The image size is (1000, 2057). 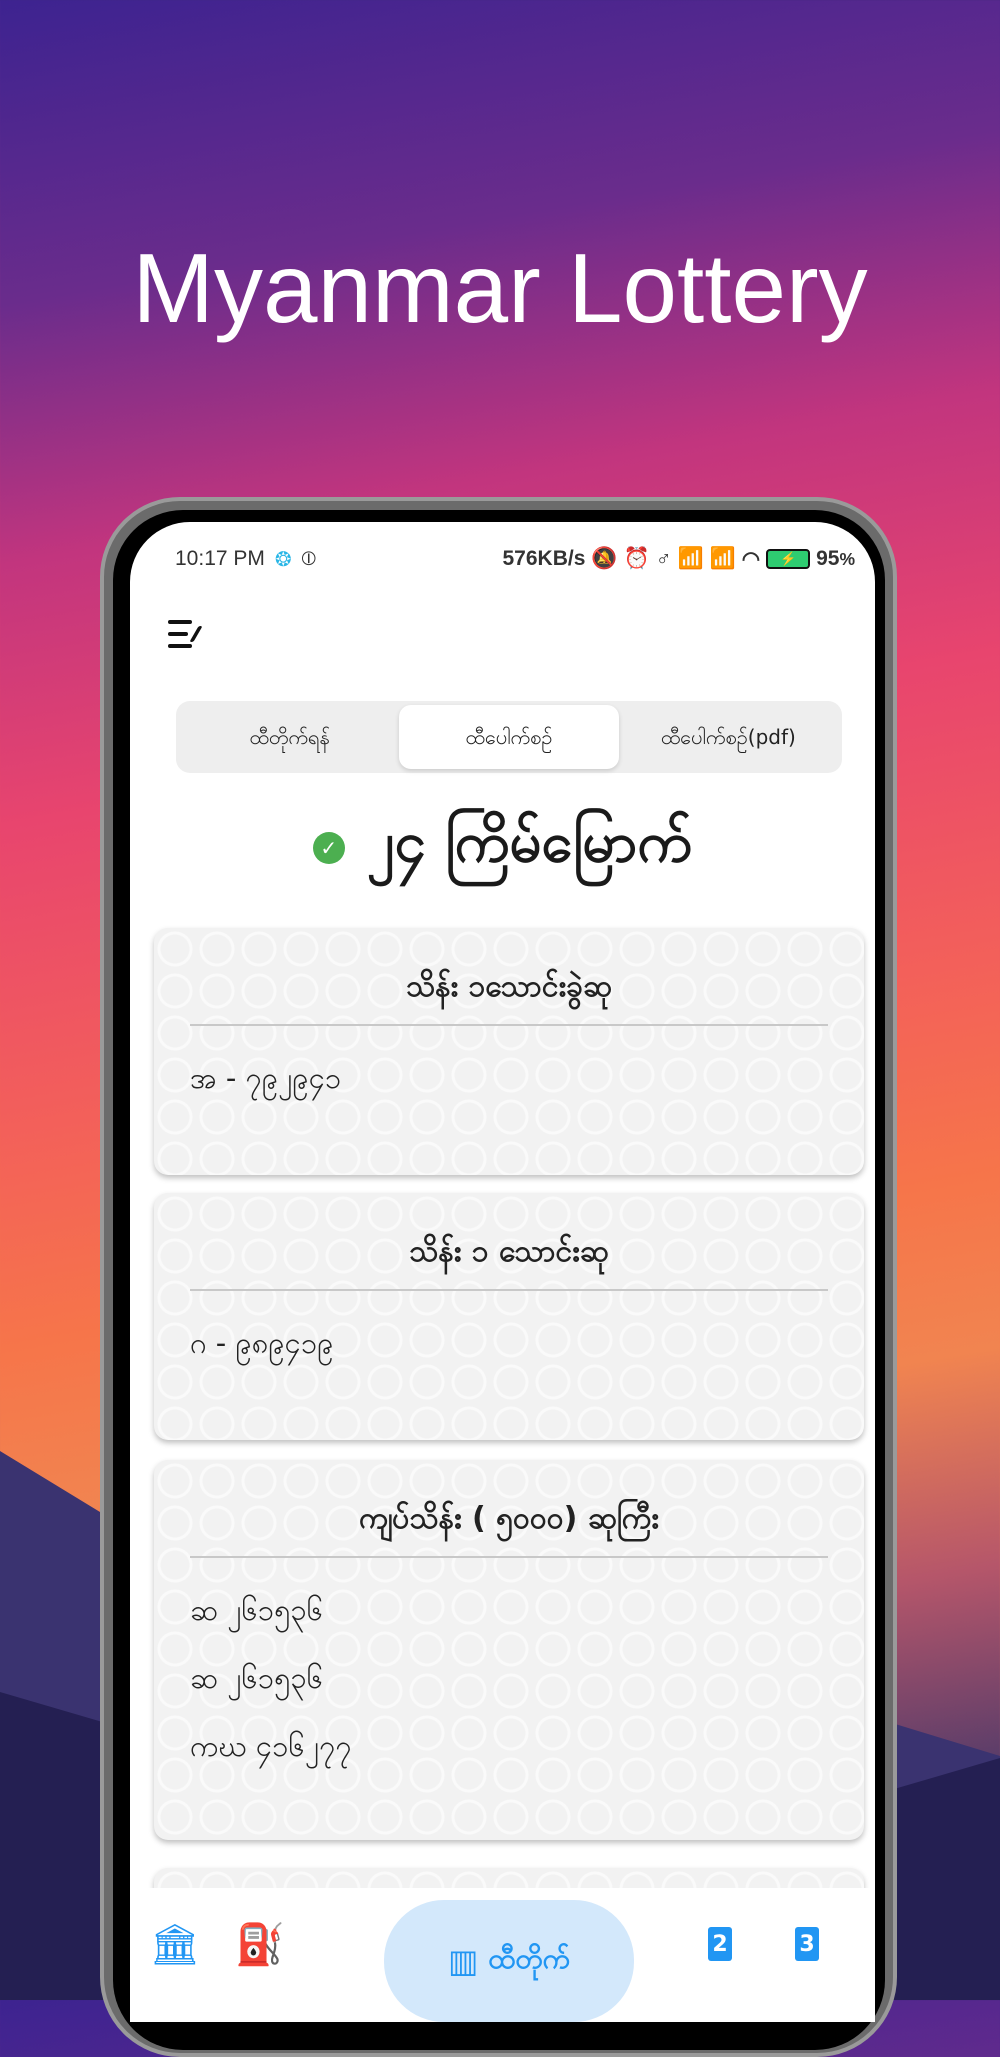 What do you see at coordinates (266, 1078) in the screenshot?
I see `prize-number: အ - ၇၉၂၉၄၁` at bounding box center [266, 1078].